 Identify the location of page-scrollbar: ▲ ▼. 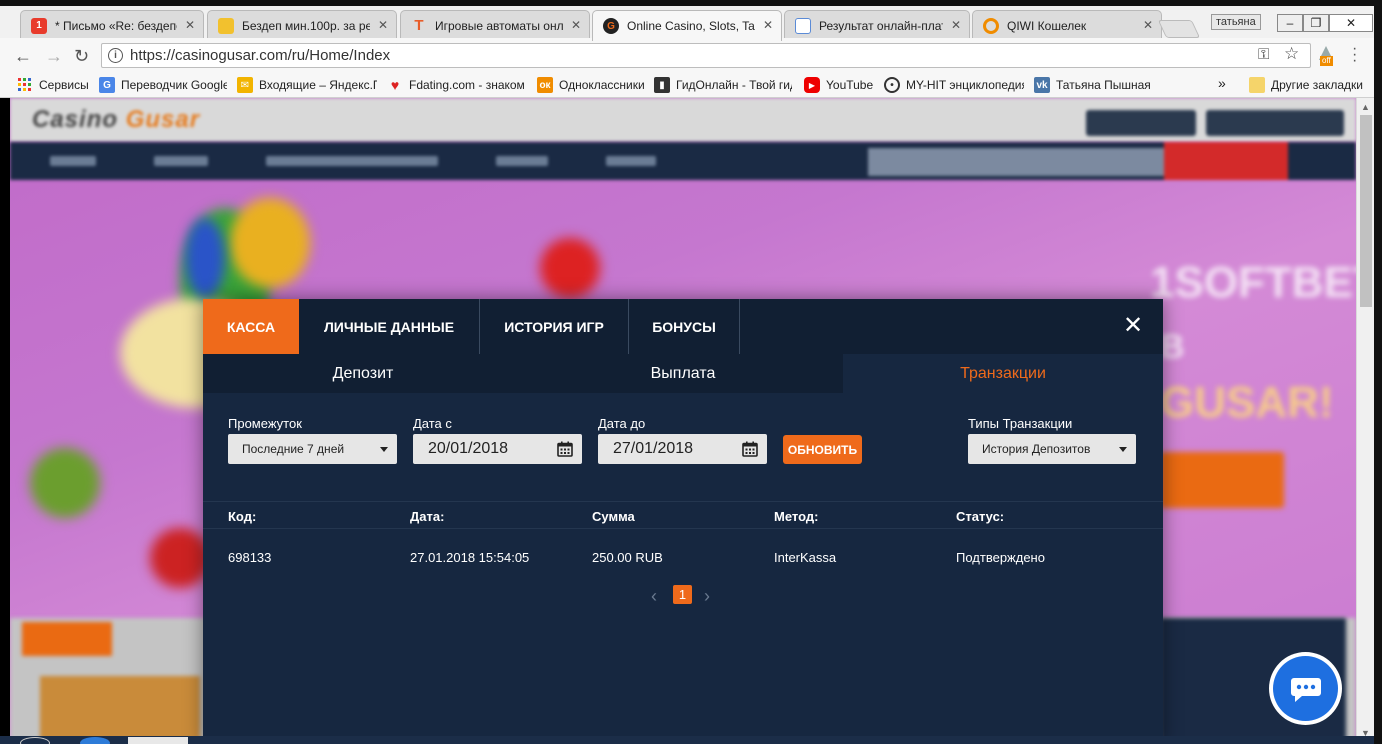
(1365, 421).